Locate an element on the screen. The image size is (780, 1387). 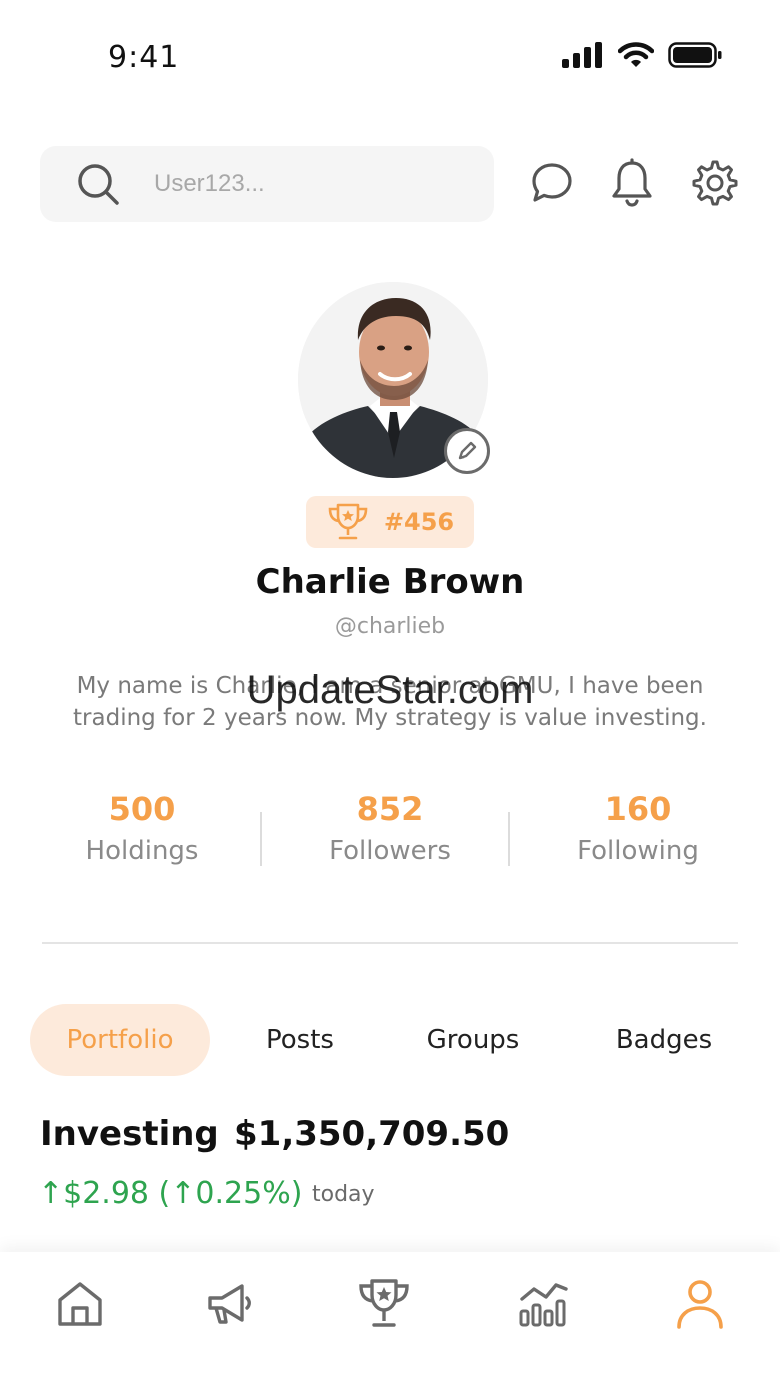
stat-holdings: 500 Holdings is located at coordinates (142, 828).